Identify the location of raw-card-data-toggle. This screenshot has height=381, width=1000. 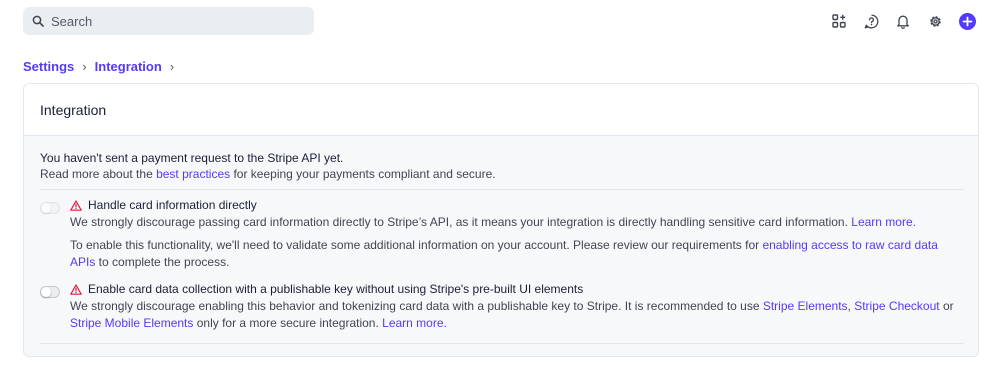
(50, 208).